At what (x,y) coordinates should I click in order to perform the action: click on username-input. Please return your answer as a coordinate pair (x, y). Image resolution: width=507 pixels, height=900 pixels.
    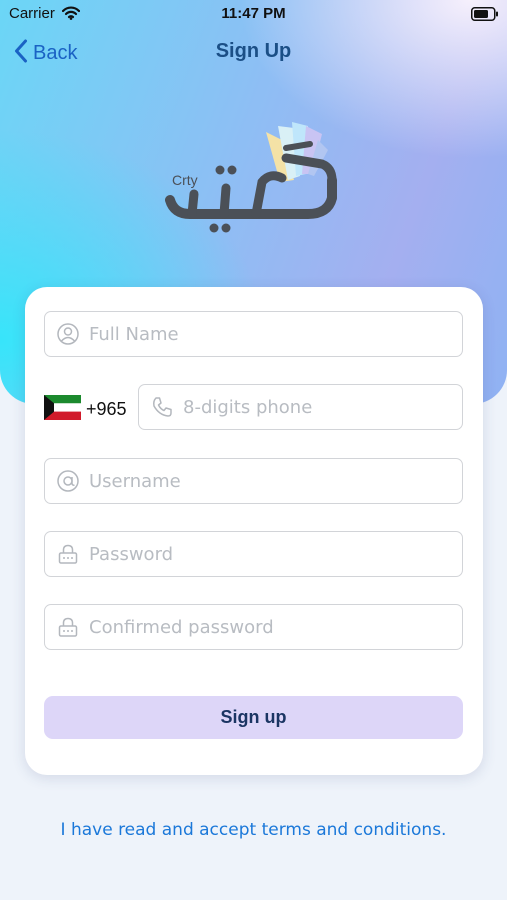
    Looking at the image, I should click on (259, 481).